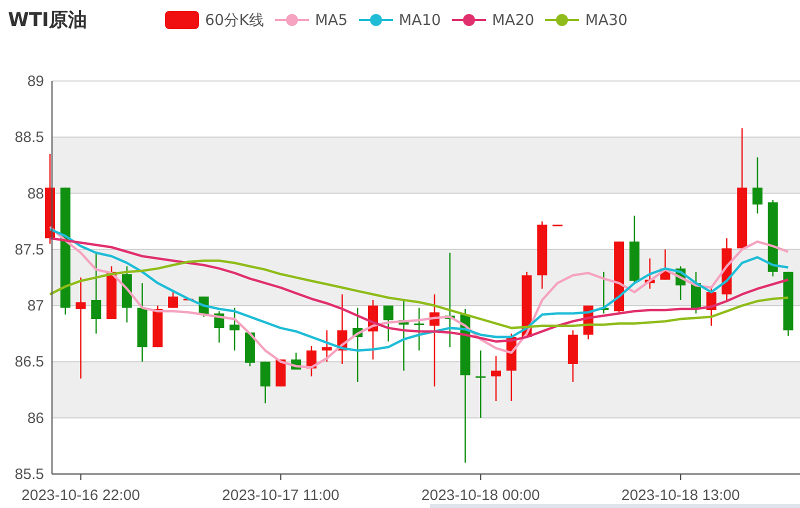 This screenshot has height=508, width=800. I want to click on x-axis-label: 2023-10-18 13:00, so click(680, 495).